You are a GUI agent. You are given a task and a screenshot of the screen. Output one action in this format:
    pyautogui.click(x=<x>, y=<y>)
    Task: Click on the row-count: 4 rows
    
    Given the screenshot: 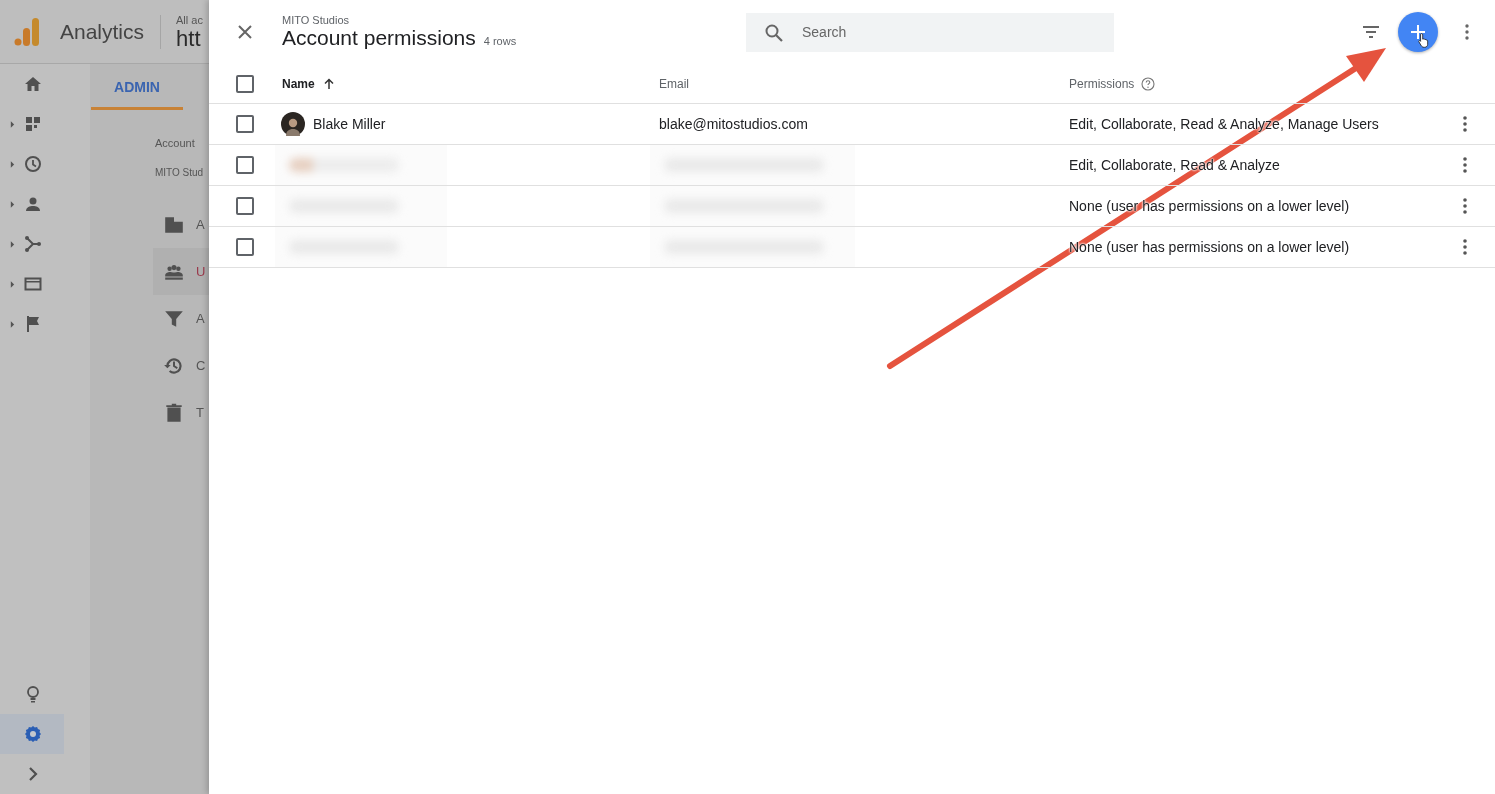 What is the action you would take?
    pyautogui.click(x=500, y=41)
    